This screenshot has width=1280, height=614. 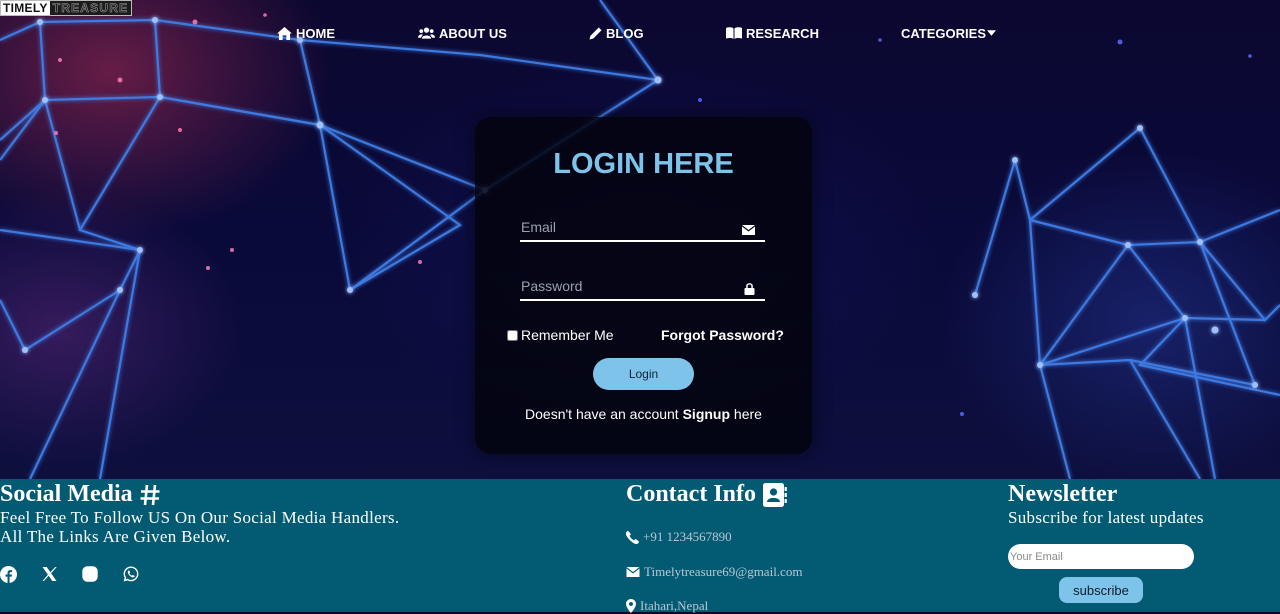 What do you see at coordinates (90, 574) in the screenshot?
I see `instagram-icon` at bounding box center [90, 574].